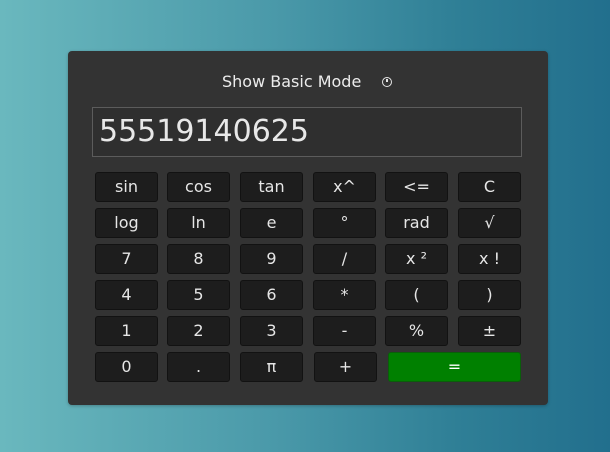 This screenshot has width=610, height=452. I want to click on plus-button: +, so click(345, 367).